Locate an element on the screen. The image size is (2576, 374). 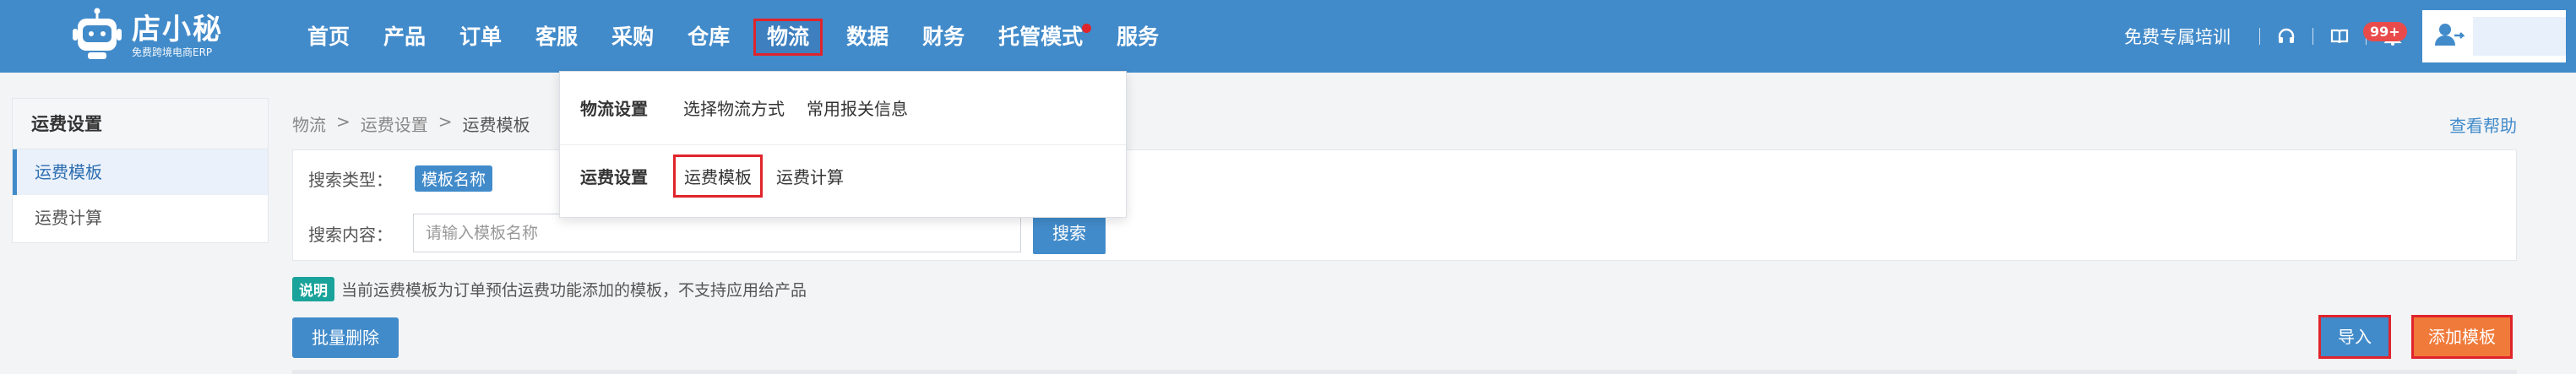
brand-name: 店小秘 is located at coordinates (177, 29).